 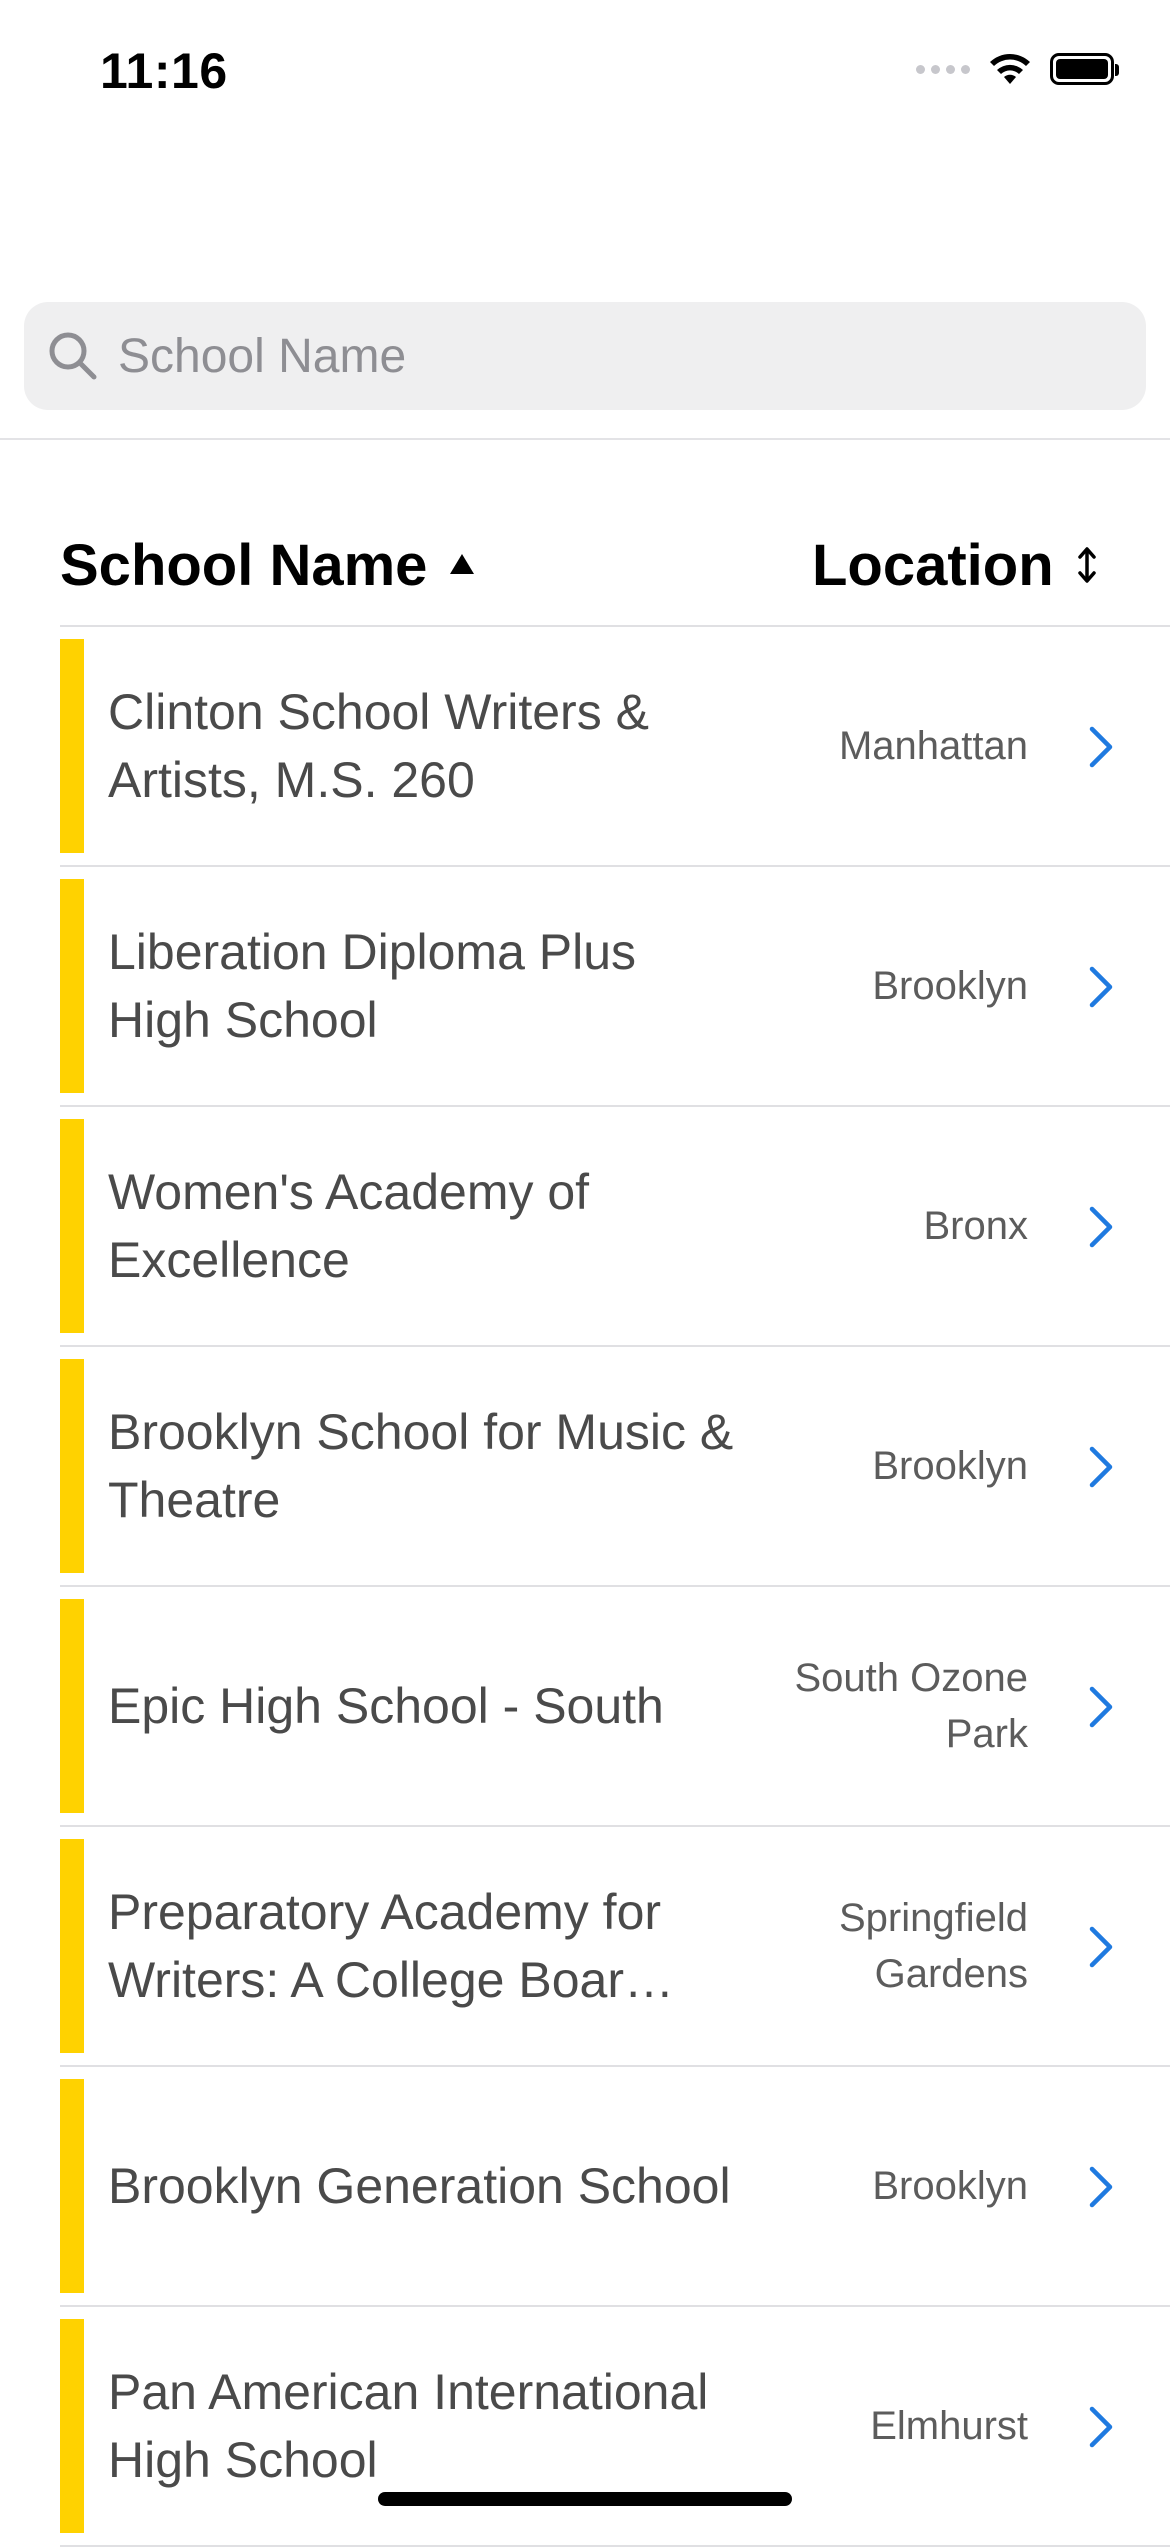 I want to click on column-header-location-label: Location, so click(x=933, y=565).